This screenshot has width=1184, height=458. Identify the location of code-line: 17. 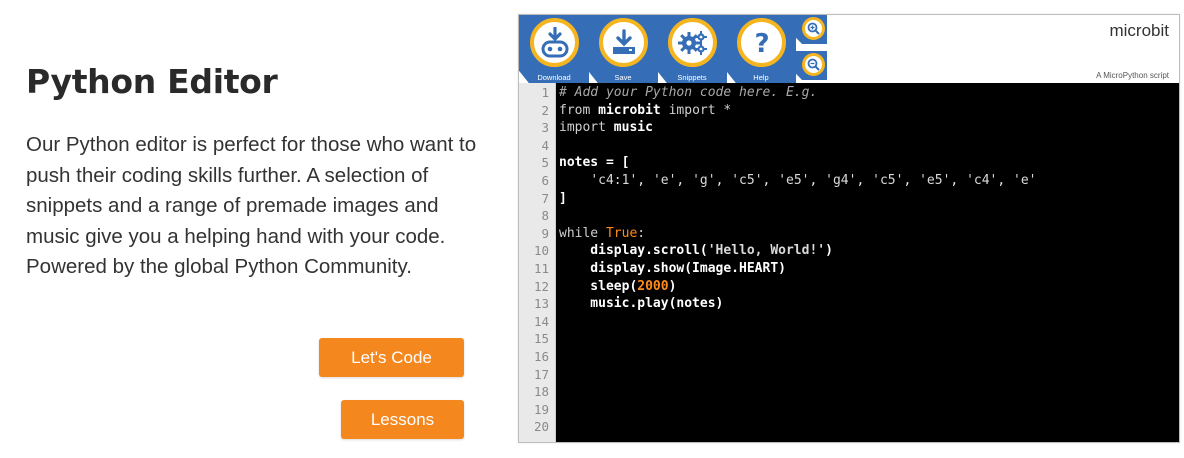
(849, 375).